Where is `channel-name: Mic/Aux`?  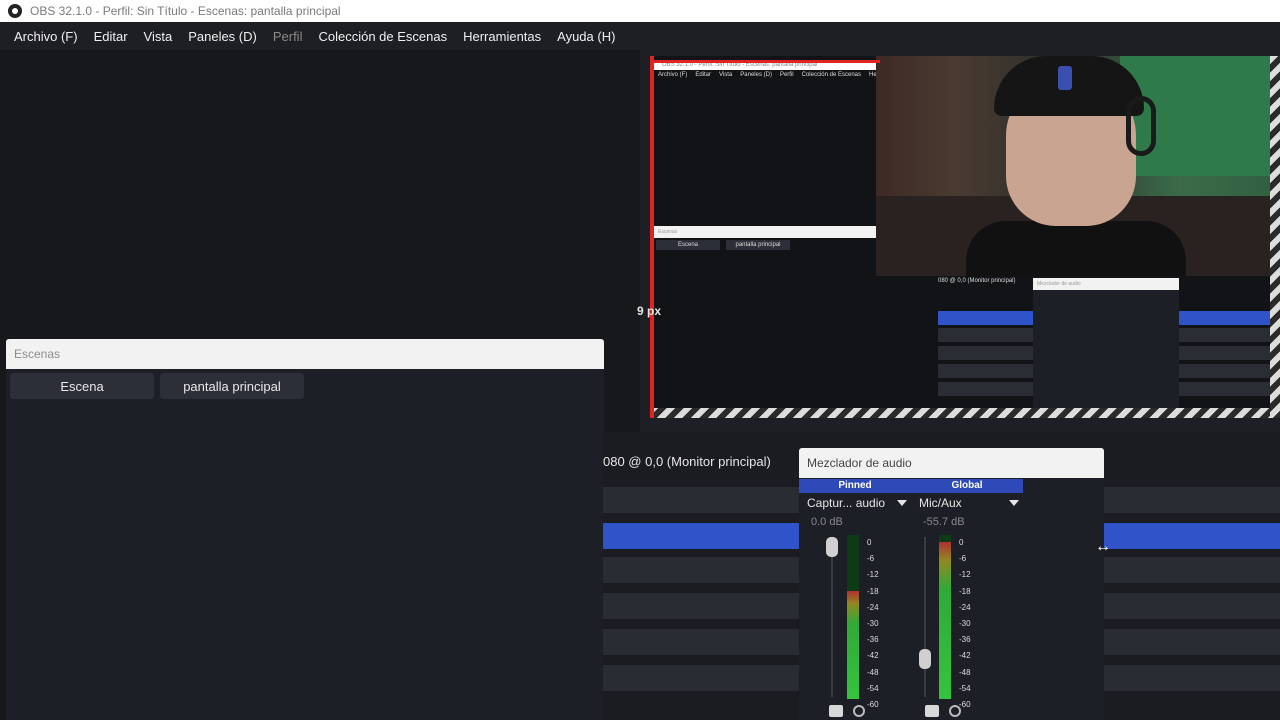
channel-name: Mic/Aux is located at coordinates (940, 503).